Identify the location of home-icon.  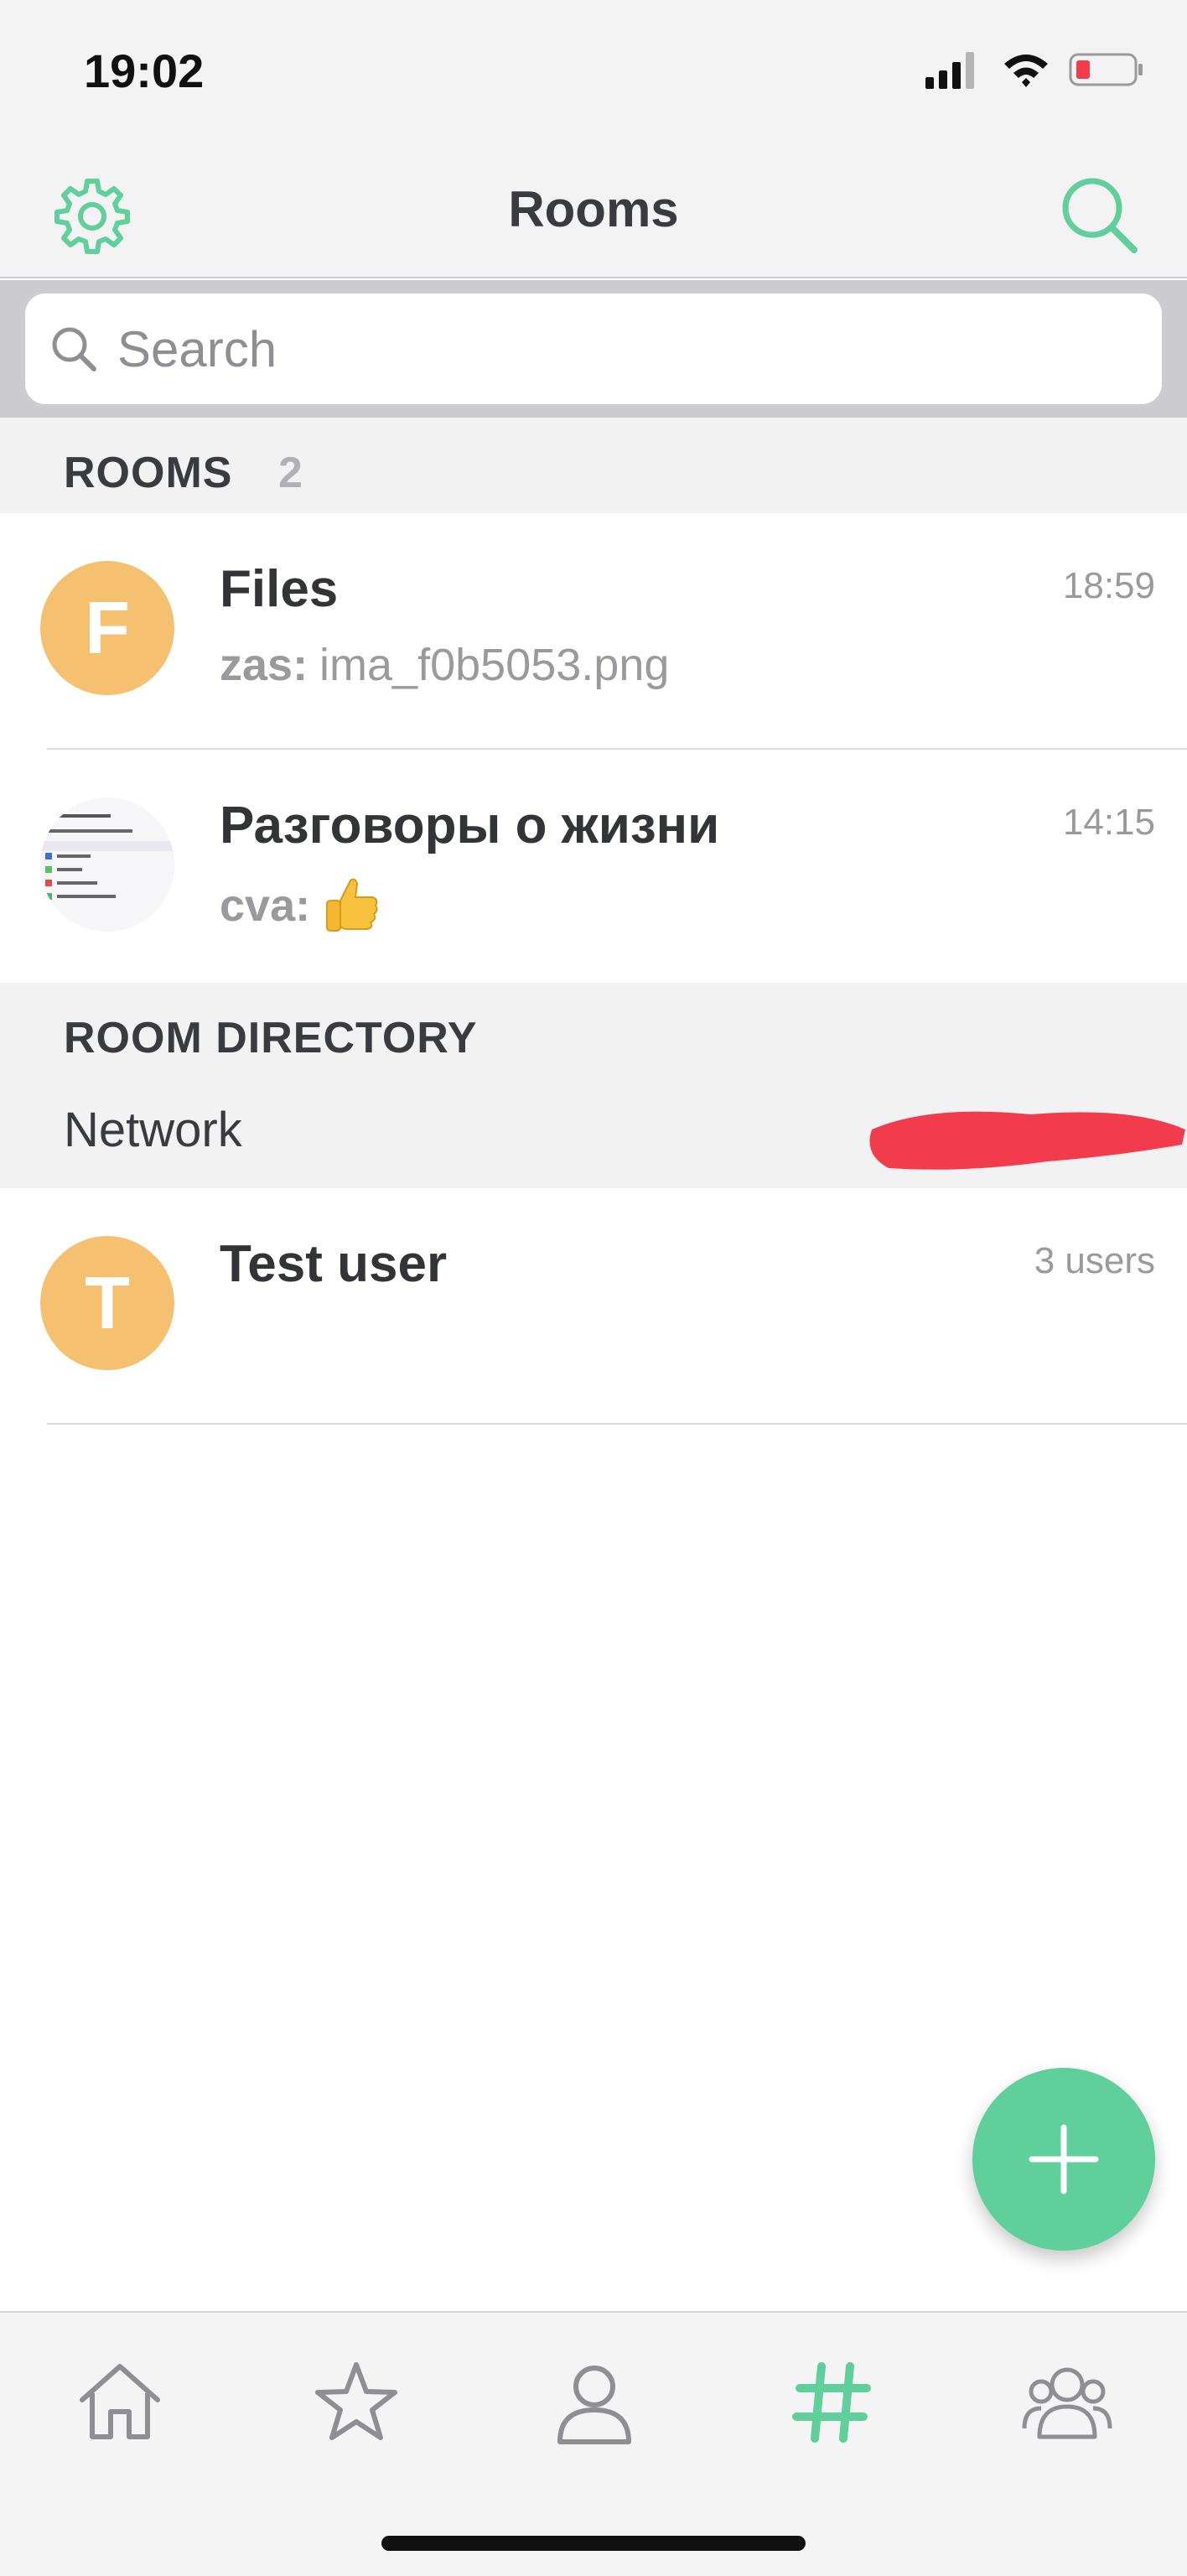
(120, 2402).